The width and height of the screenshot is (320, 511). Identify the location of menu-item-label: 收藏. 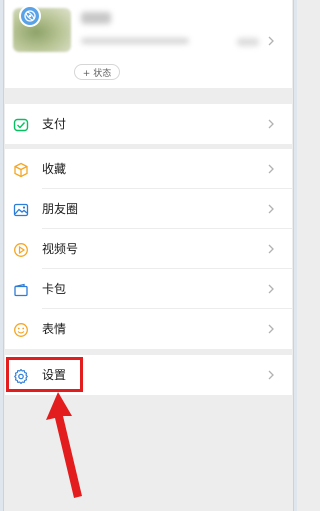
(54, 169).